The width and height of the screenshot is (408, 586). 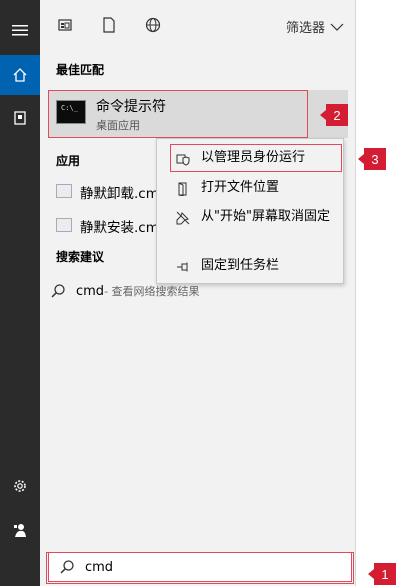 I want to click on gear-icon, so click(x=20, y=486).